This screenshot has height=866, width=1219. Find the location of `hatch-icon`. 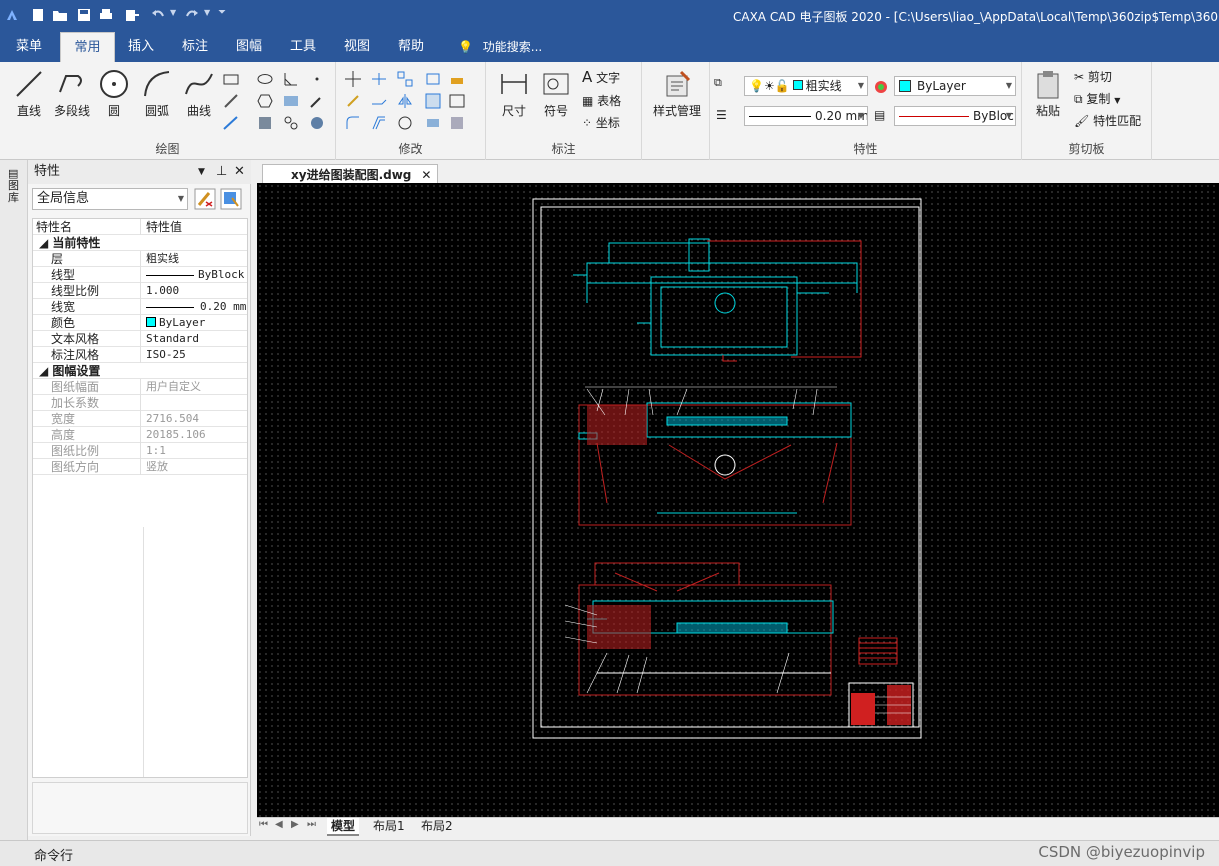

hatch-icon is located at coordinates (291, 101).